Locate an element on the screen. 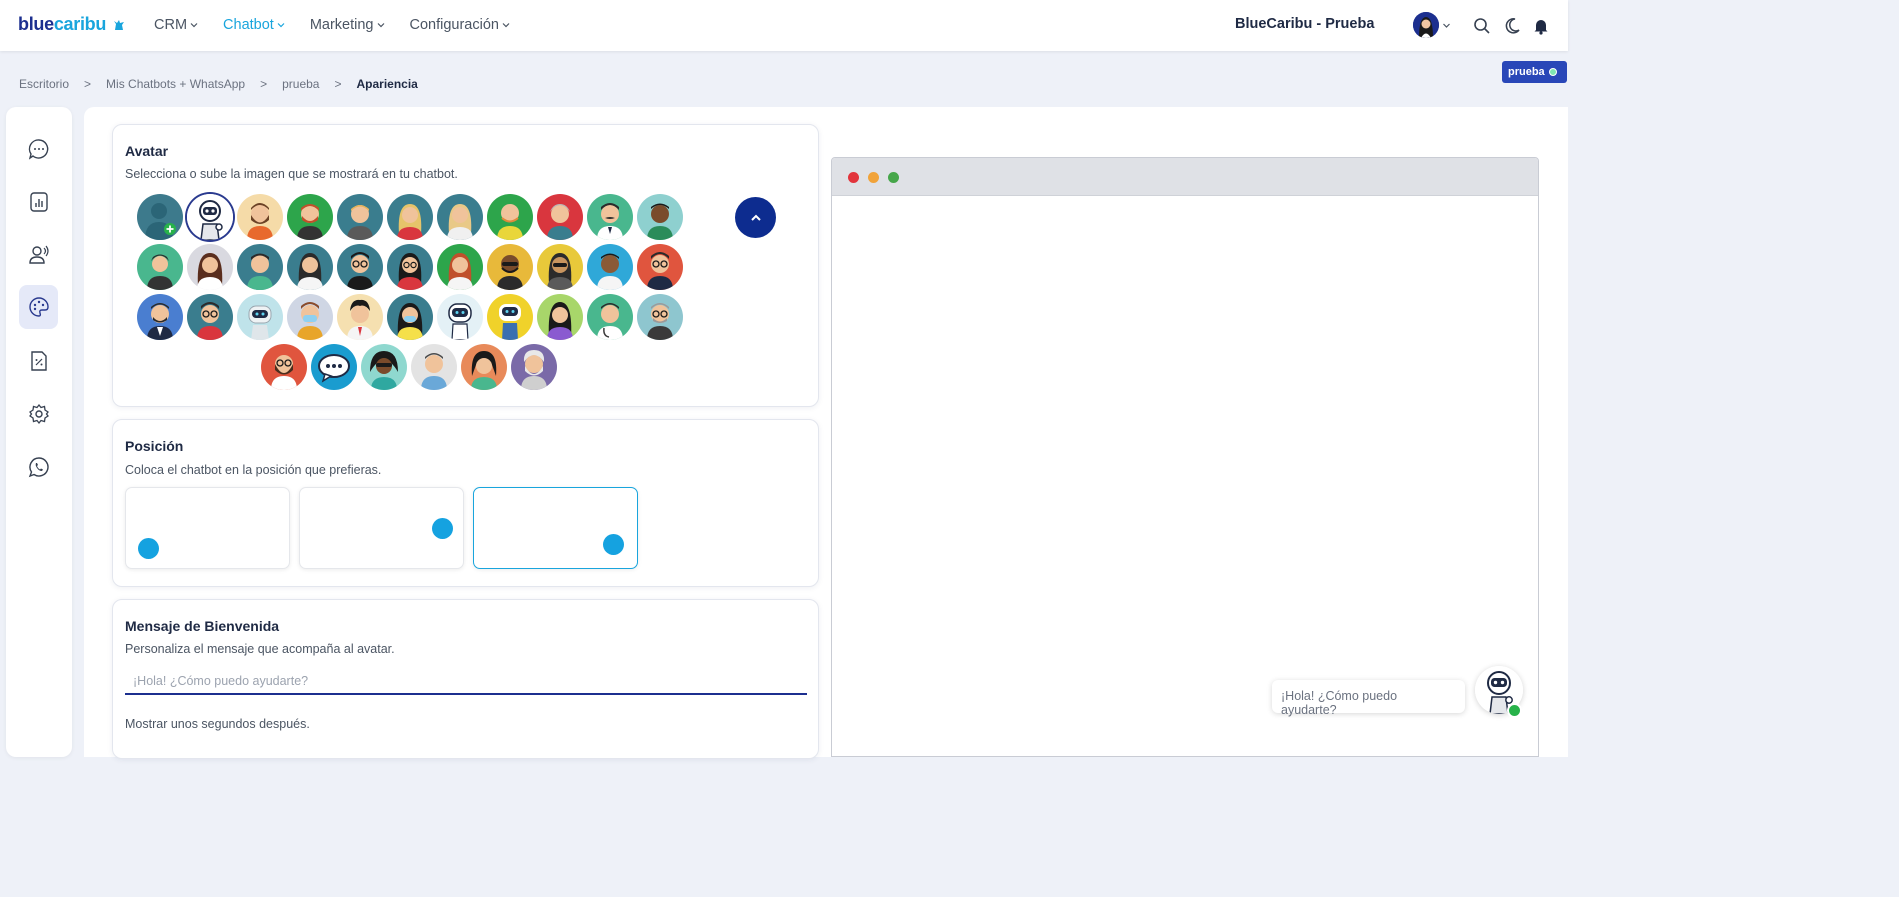 This screenshot has width=1899, height=897. position-option-middle-right is located at coordinates (381, 528).